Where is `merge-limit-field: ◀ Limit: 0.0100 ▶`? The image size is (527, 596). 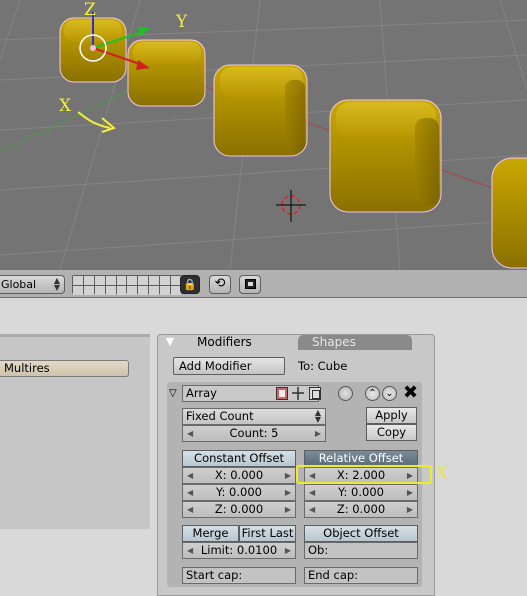
merge-limit-field: ◀ Limit: 0.0100 ▶ is located at coordinates (239, 550).